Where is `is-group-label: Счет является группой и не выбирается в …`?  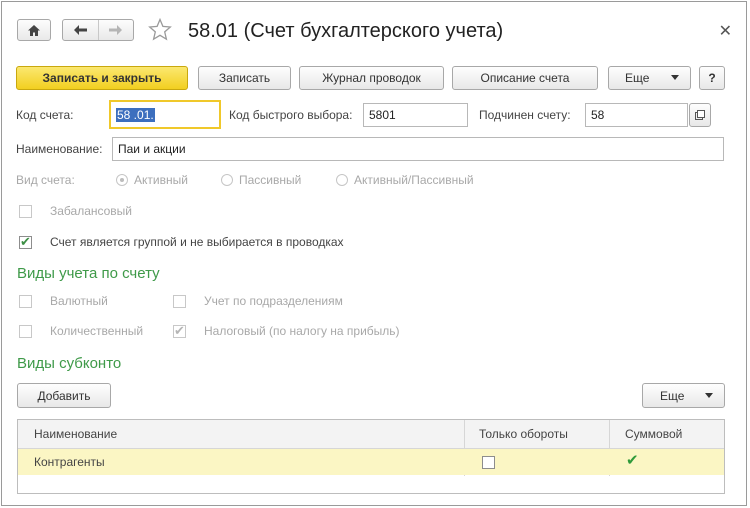
is-group-label: Счет является группой и не выбирается в … is located at coordinates (197, 242).